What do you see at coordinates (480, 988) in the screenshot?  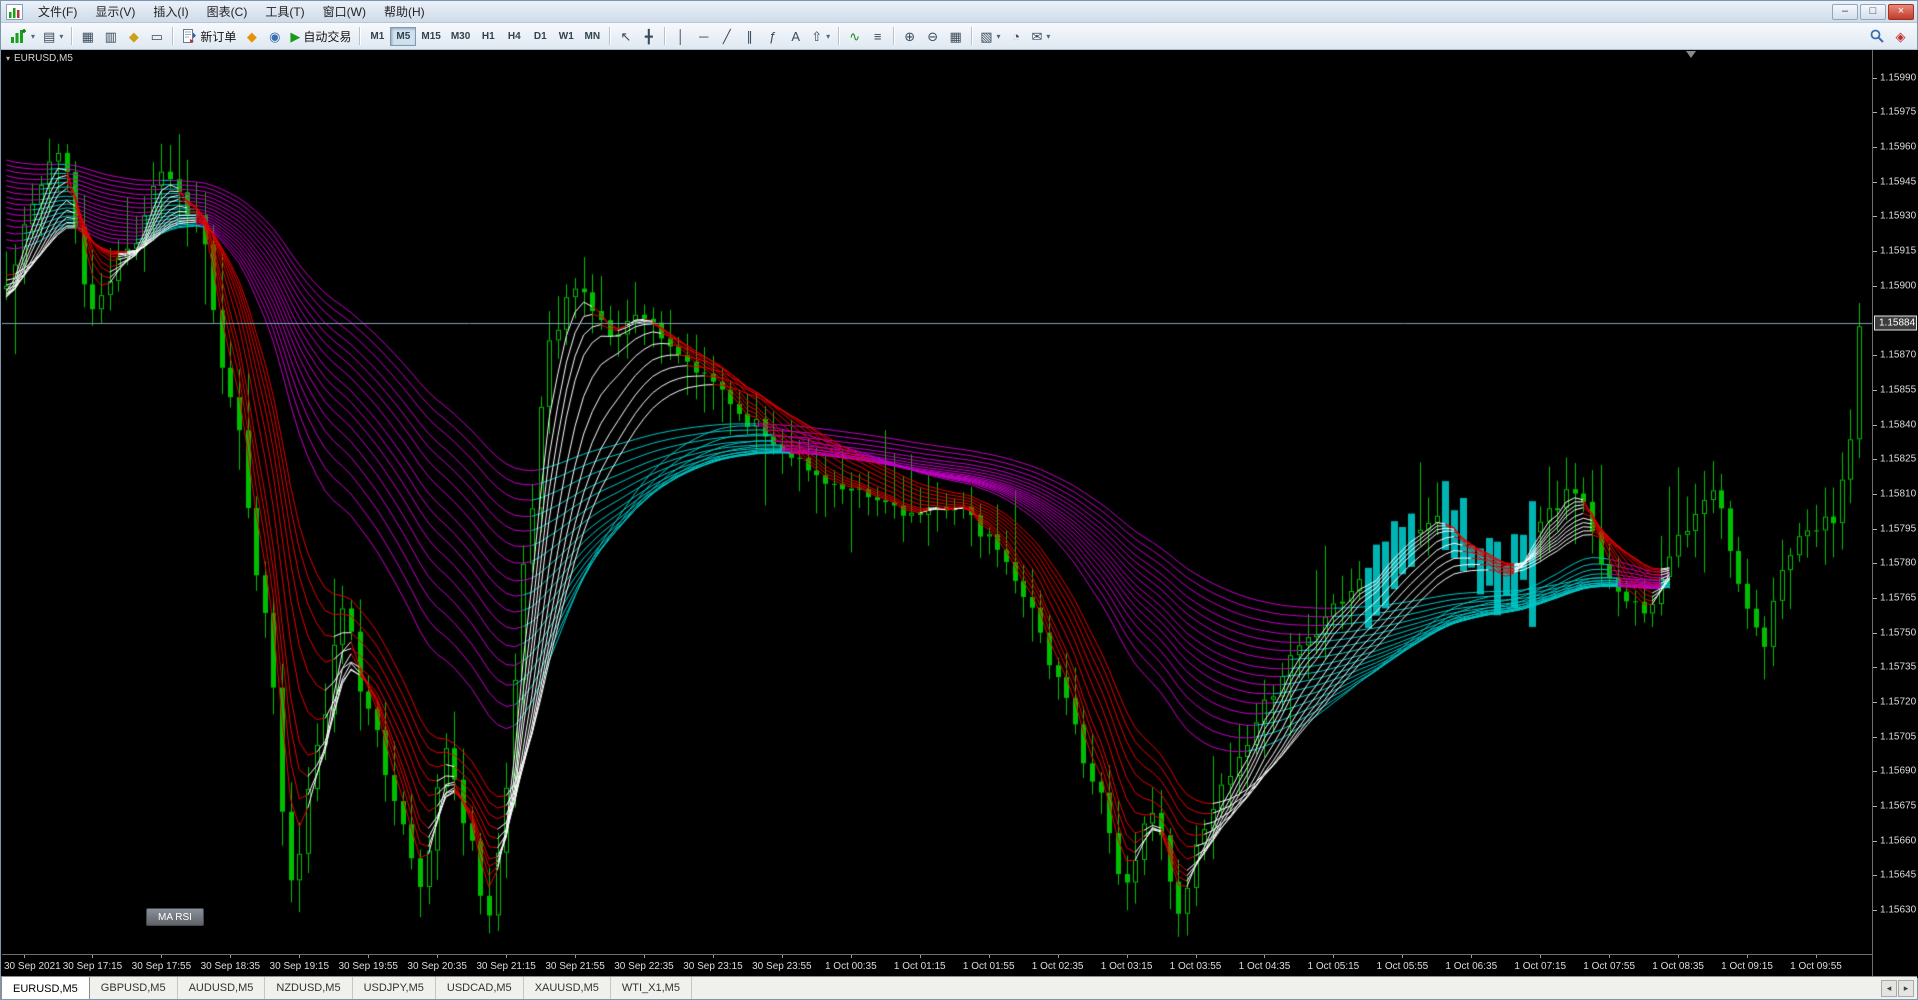 I see `symbol-tab: USDCAD,M5` at bounding box center [480, 988].